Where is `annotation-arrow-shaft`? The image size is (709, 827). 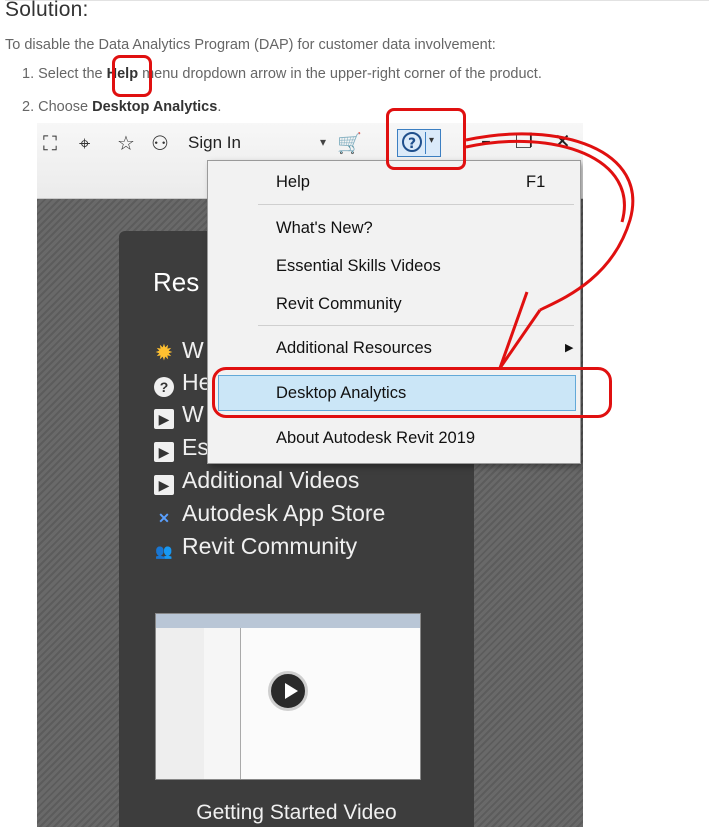 annotation-arrow-shaft is located at coordinates (513, 330).